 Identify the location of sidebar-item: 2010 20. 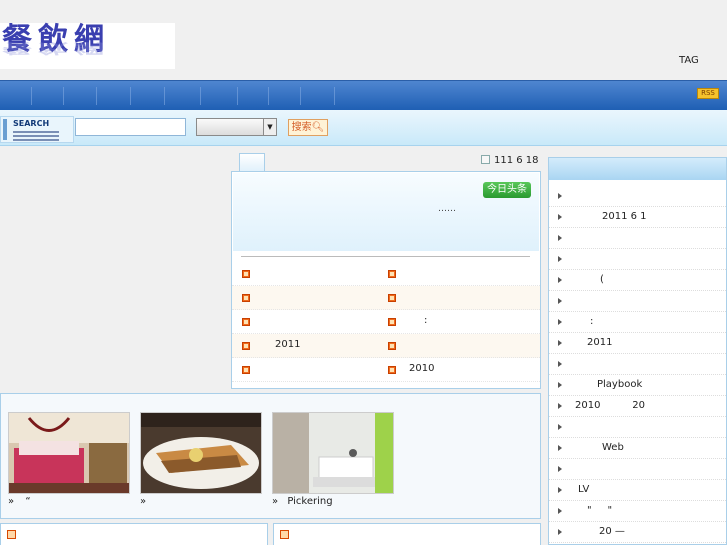
(637, 406).